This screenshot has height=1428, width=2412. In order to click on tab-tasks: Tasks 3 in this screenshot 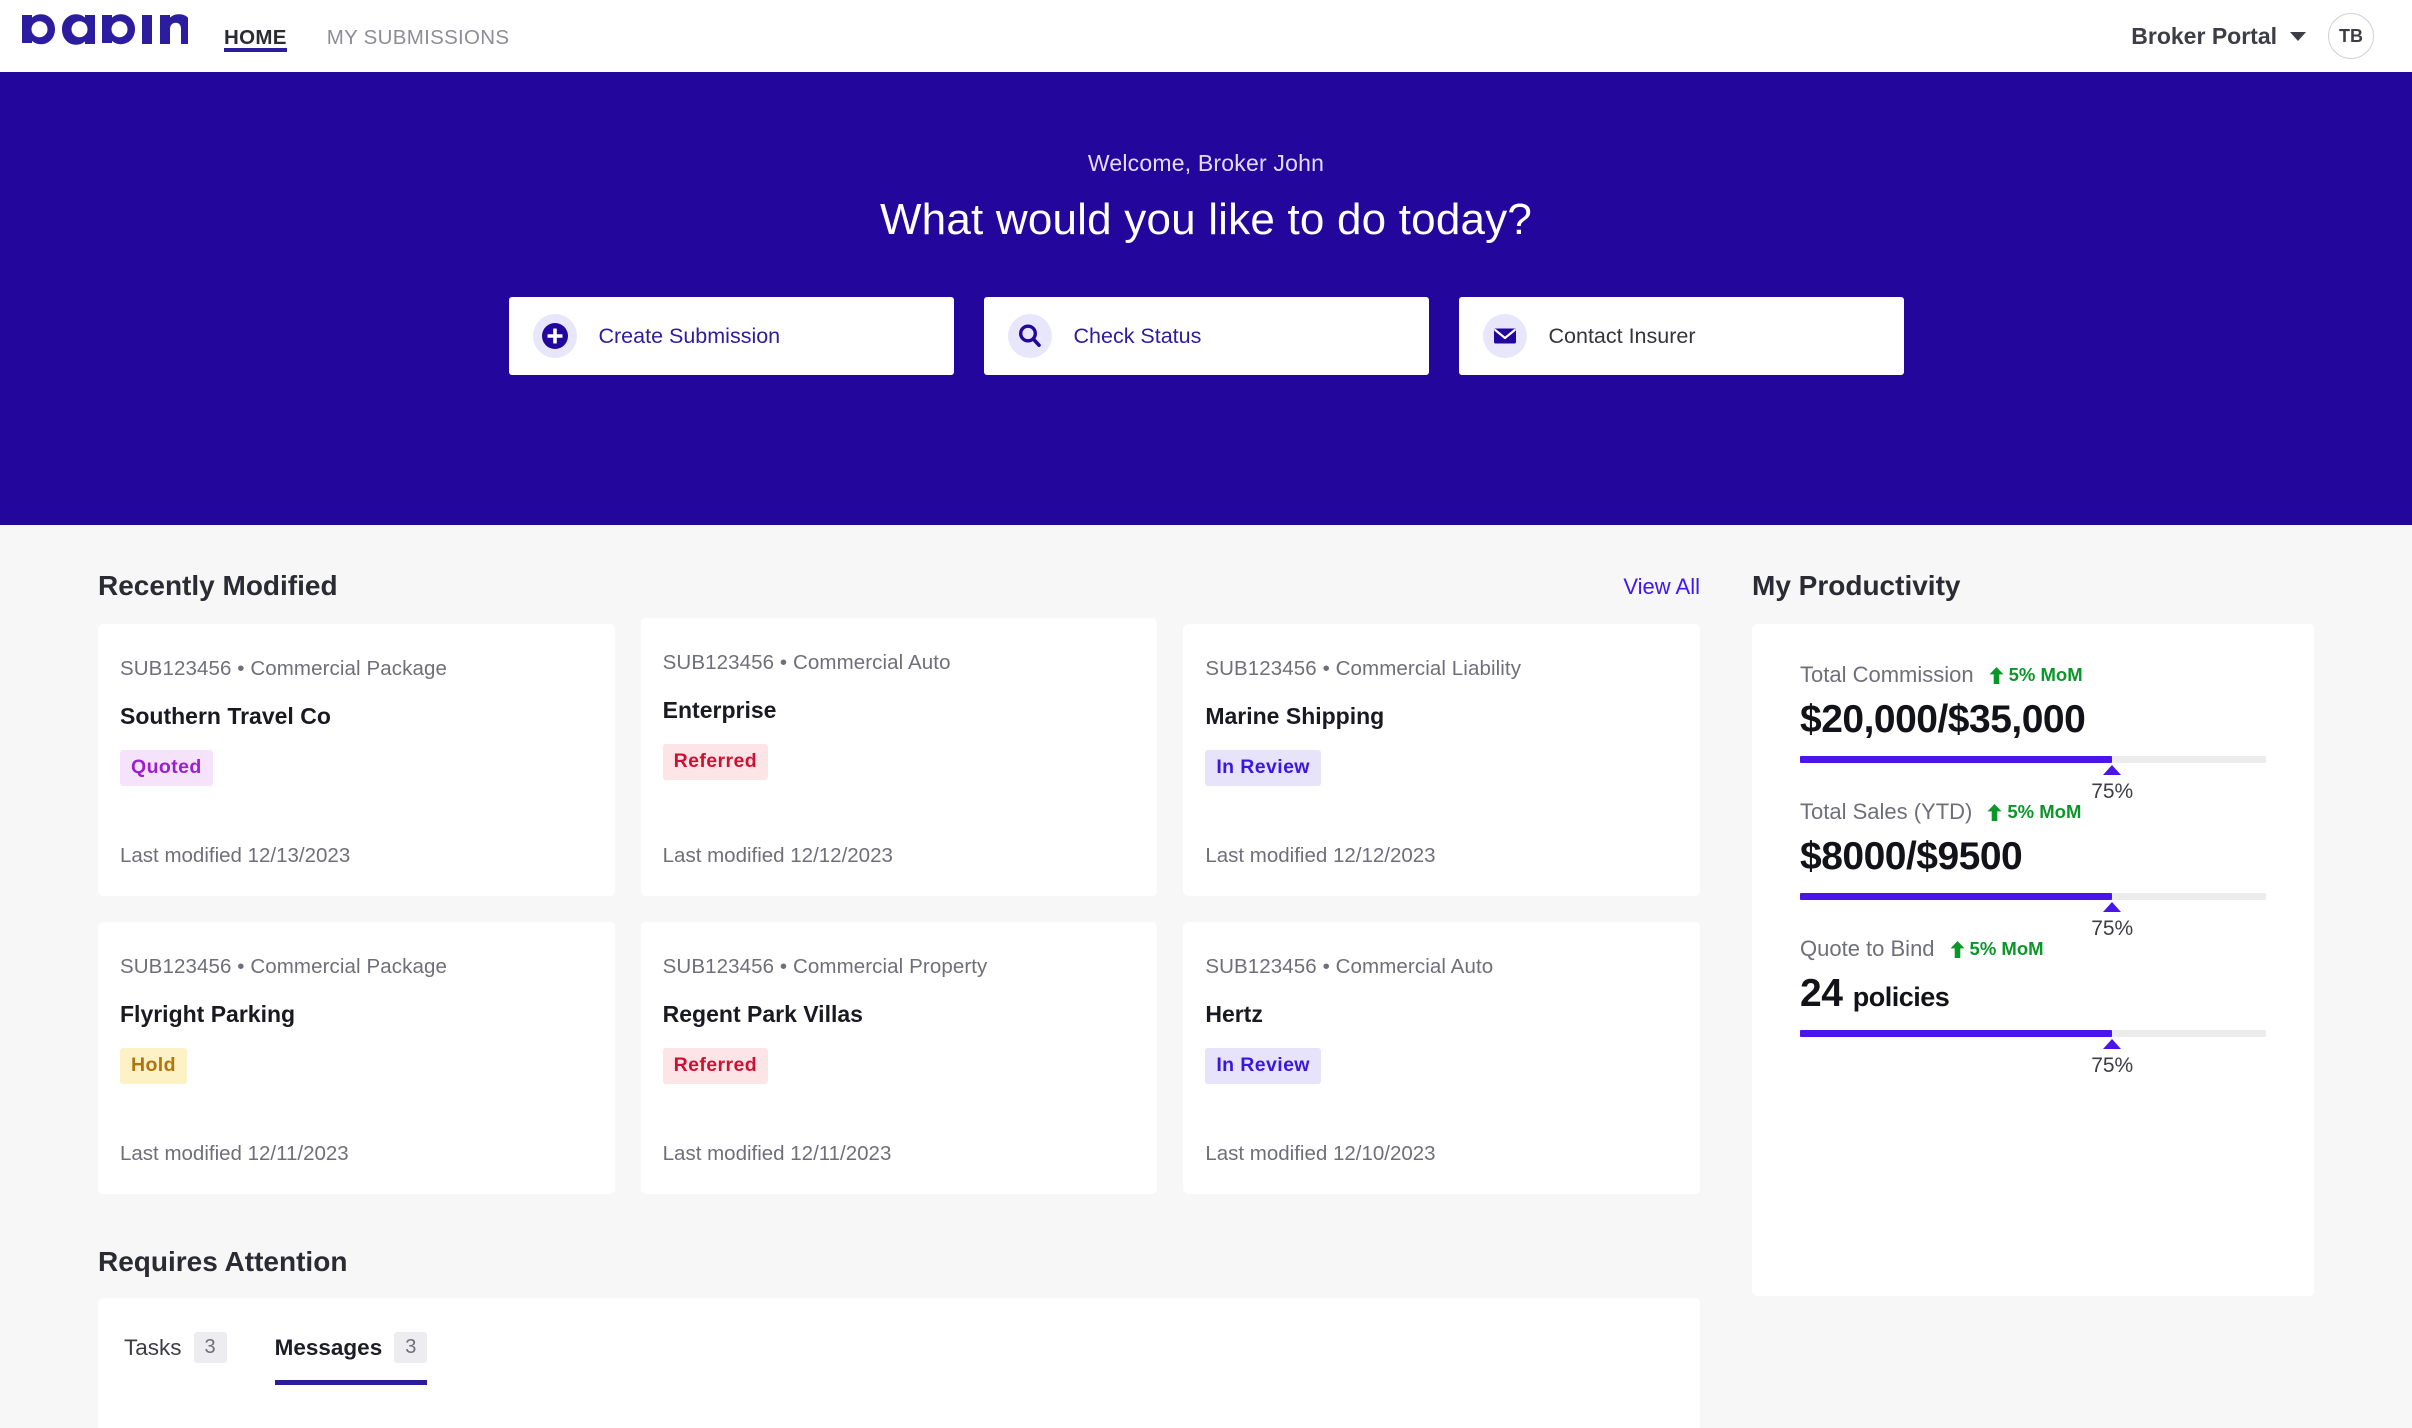, I will do `click(175, 1358)`.